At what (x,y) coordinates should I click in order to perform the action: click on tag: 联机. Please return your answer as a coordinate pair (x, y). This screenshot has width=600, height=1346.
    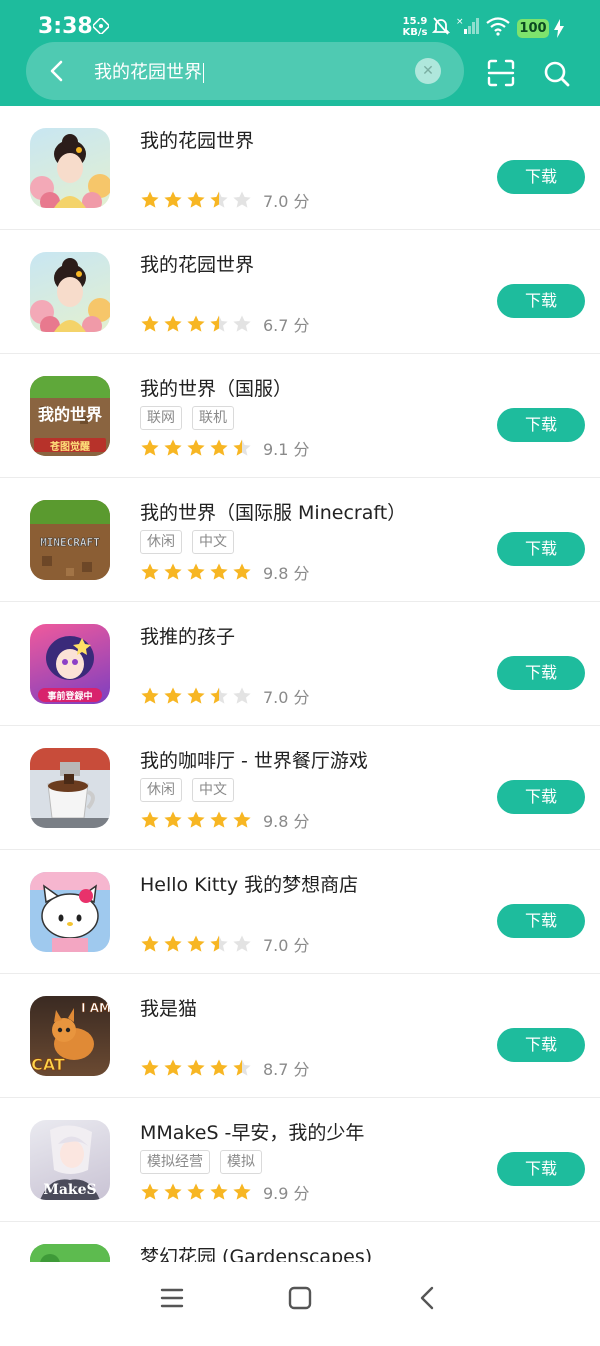
    Looking at the image, I should click on (213, 418).